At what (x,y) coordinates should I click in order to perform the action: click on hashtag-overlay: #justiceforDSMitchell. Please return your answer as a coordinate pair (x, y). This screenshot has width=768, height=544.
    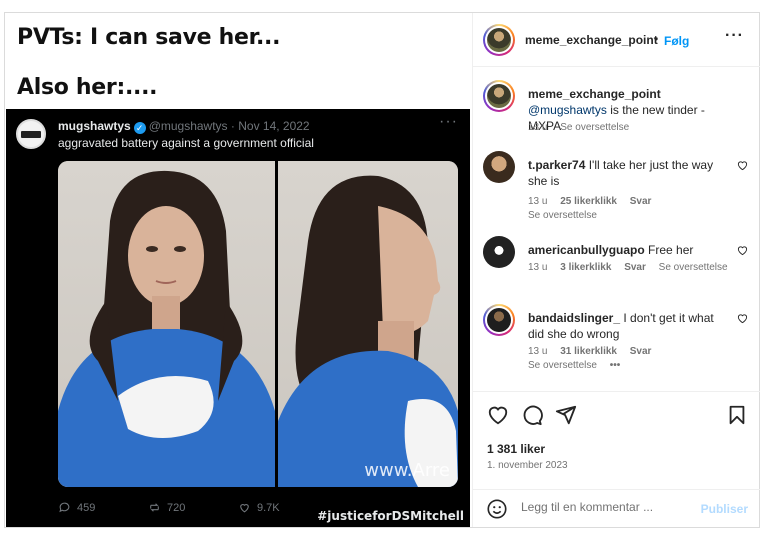
    Looking at the image, I should click on (390, 516).